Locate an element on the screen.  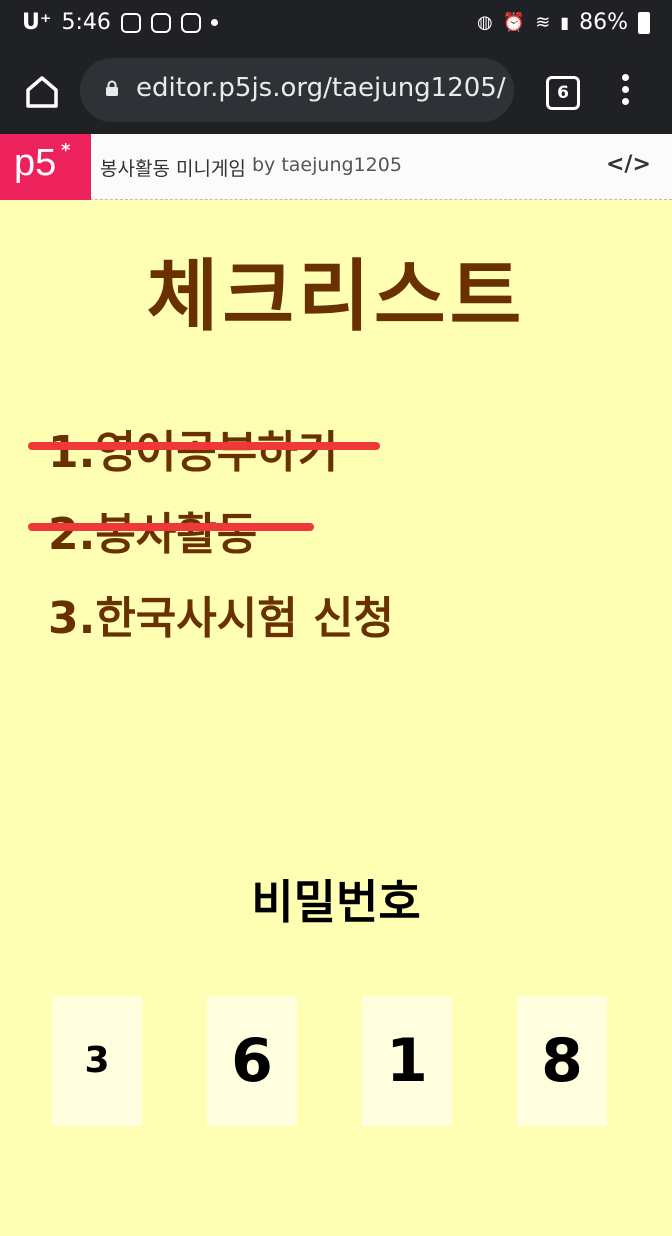
checklist-item-3: 3.한국사시험 신청 is located at coordinates (221, 614).